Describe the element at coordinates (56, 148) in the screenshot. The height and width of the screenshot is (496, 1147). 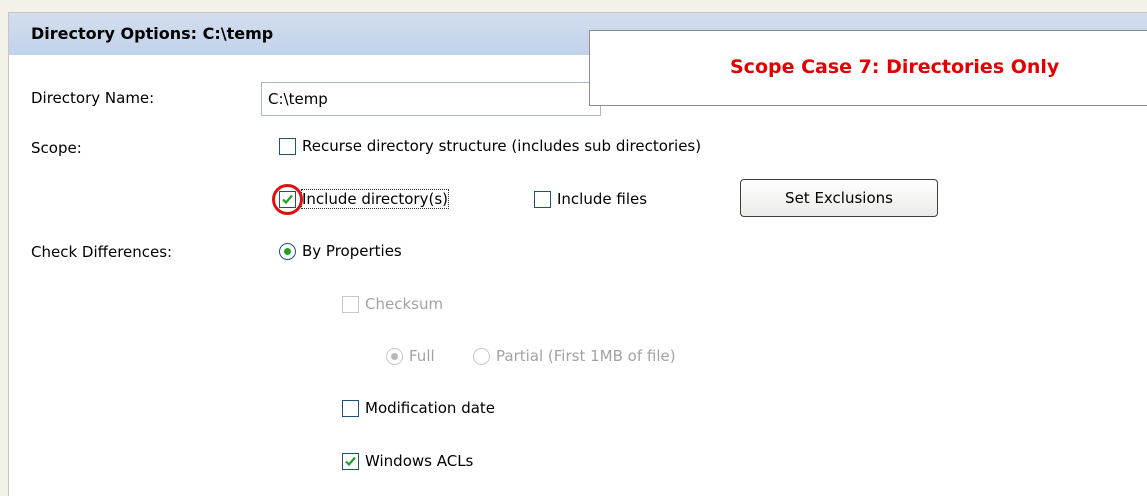
I see `scope-label: Scope:` at that location.